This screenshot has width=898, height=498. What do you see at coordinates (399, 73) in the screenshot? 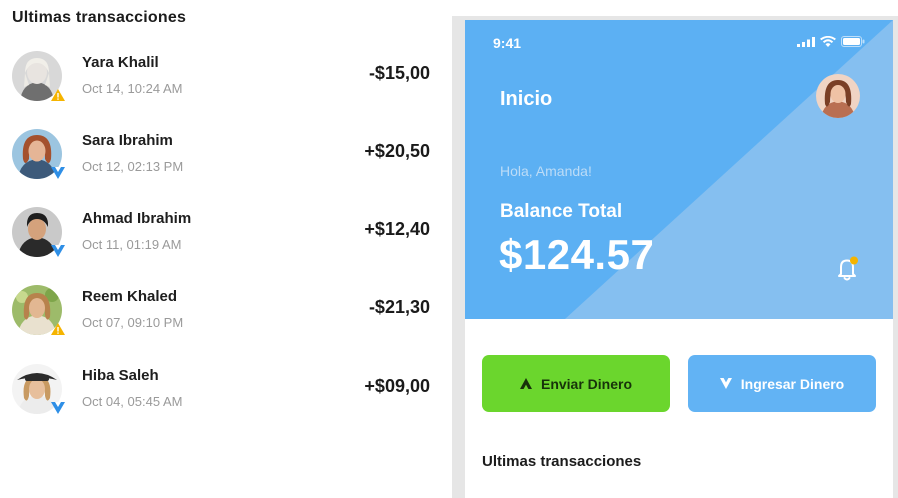
I see `transaction-amount: -$15,00` at bounding box center [399, 73].